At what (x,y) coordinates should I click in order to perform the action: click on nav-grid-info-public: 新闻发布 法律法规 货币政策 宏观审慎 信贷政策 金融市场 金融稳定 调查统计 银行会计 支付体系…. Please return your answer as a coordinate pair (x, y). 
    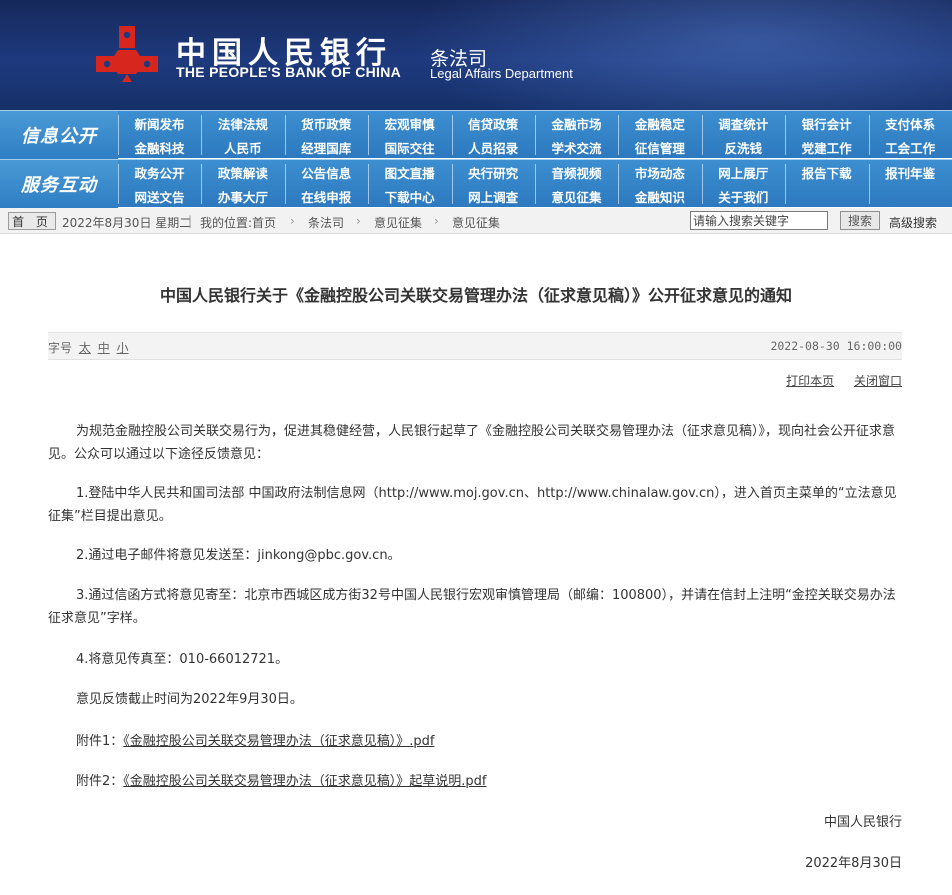
    Looking at the image, I should click on (535, 135).